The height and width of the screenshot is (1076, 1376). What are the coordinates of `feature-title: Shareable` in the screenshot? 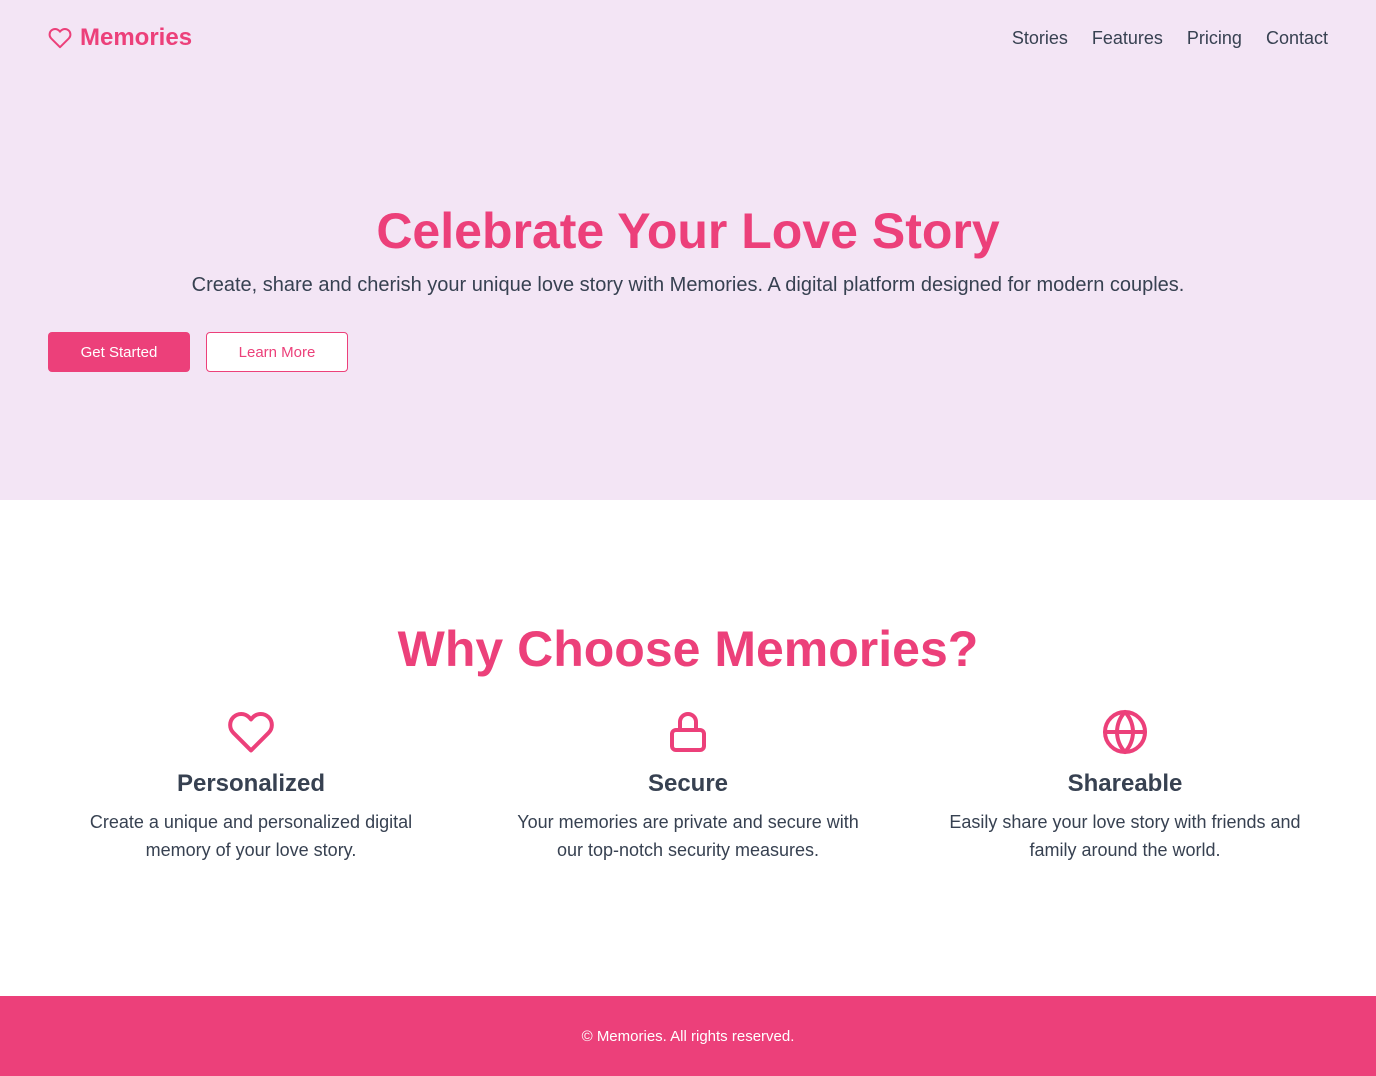 It's located at (1125, 783).